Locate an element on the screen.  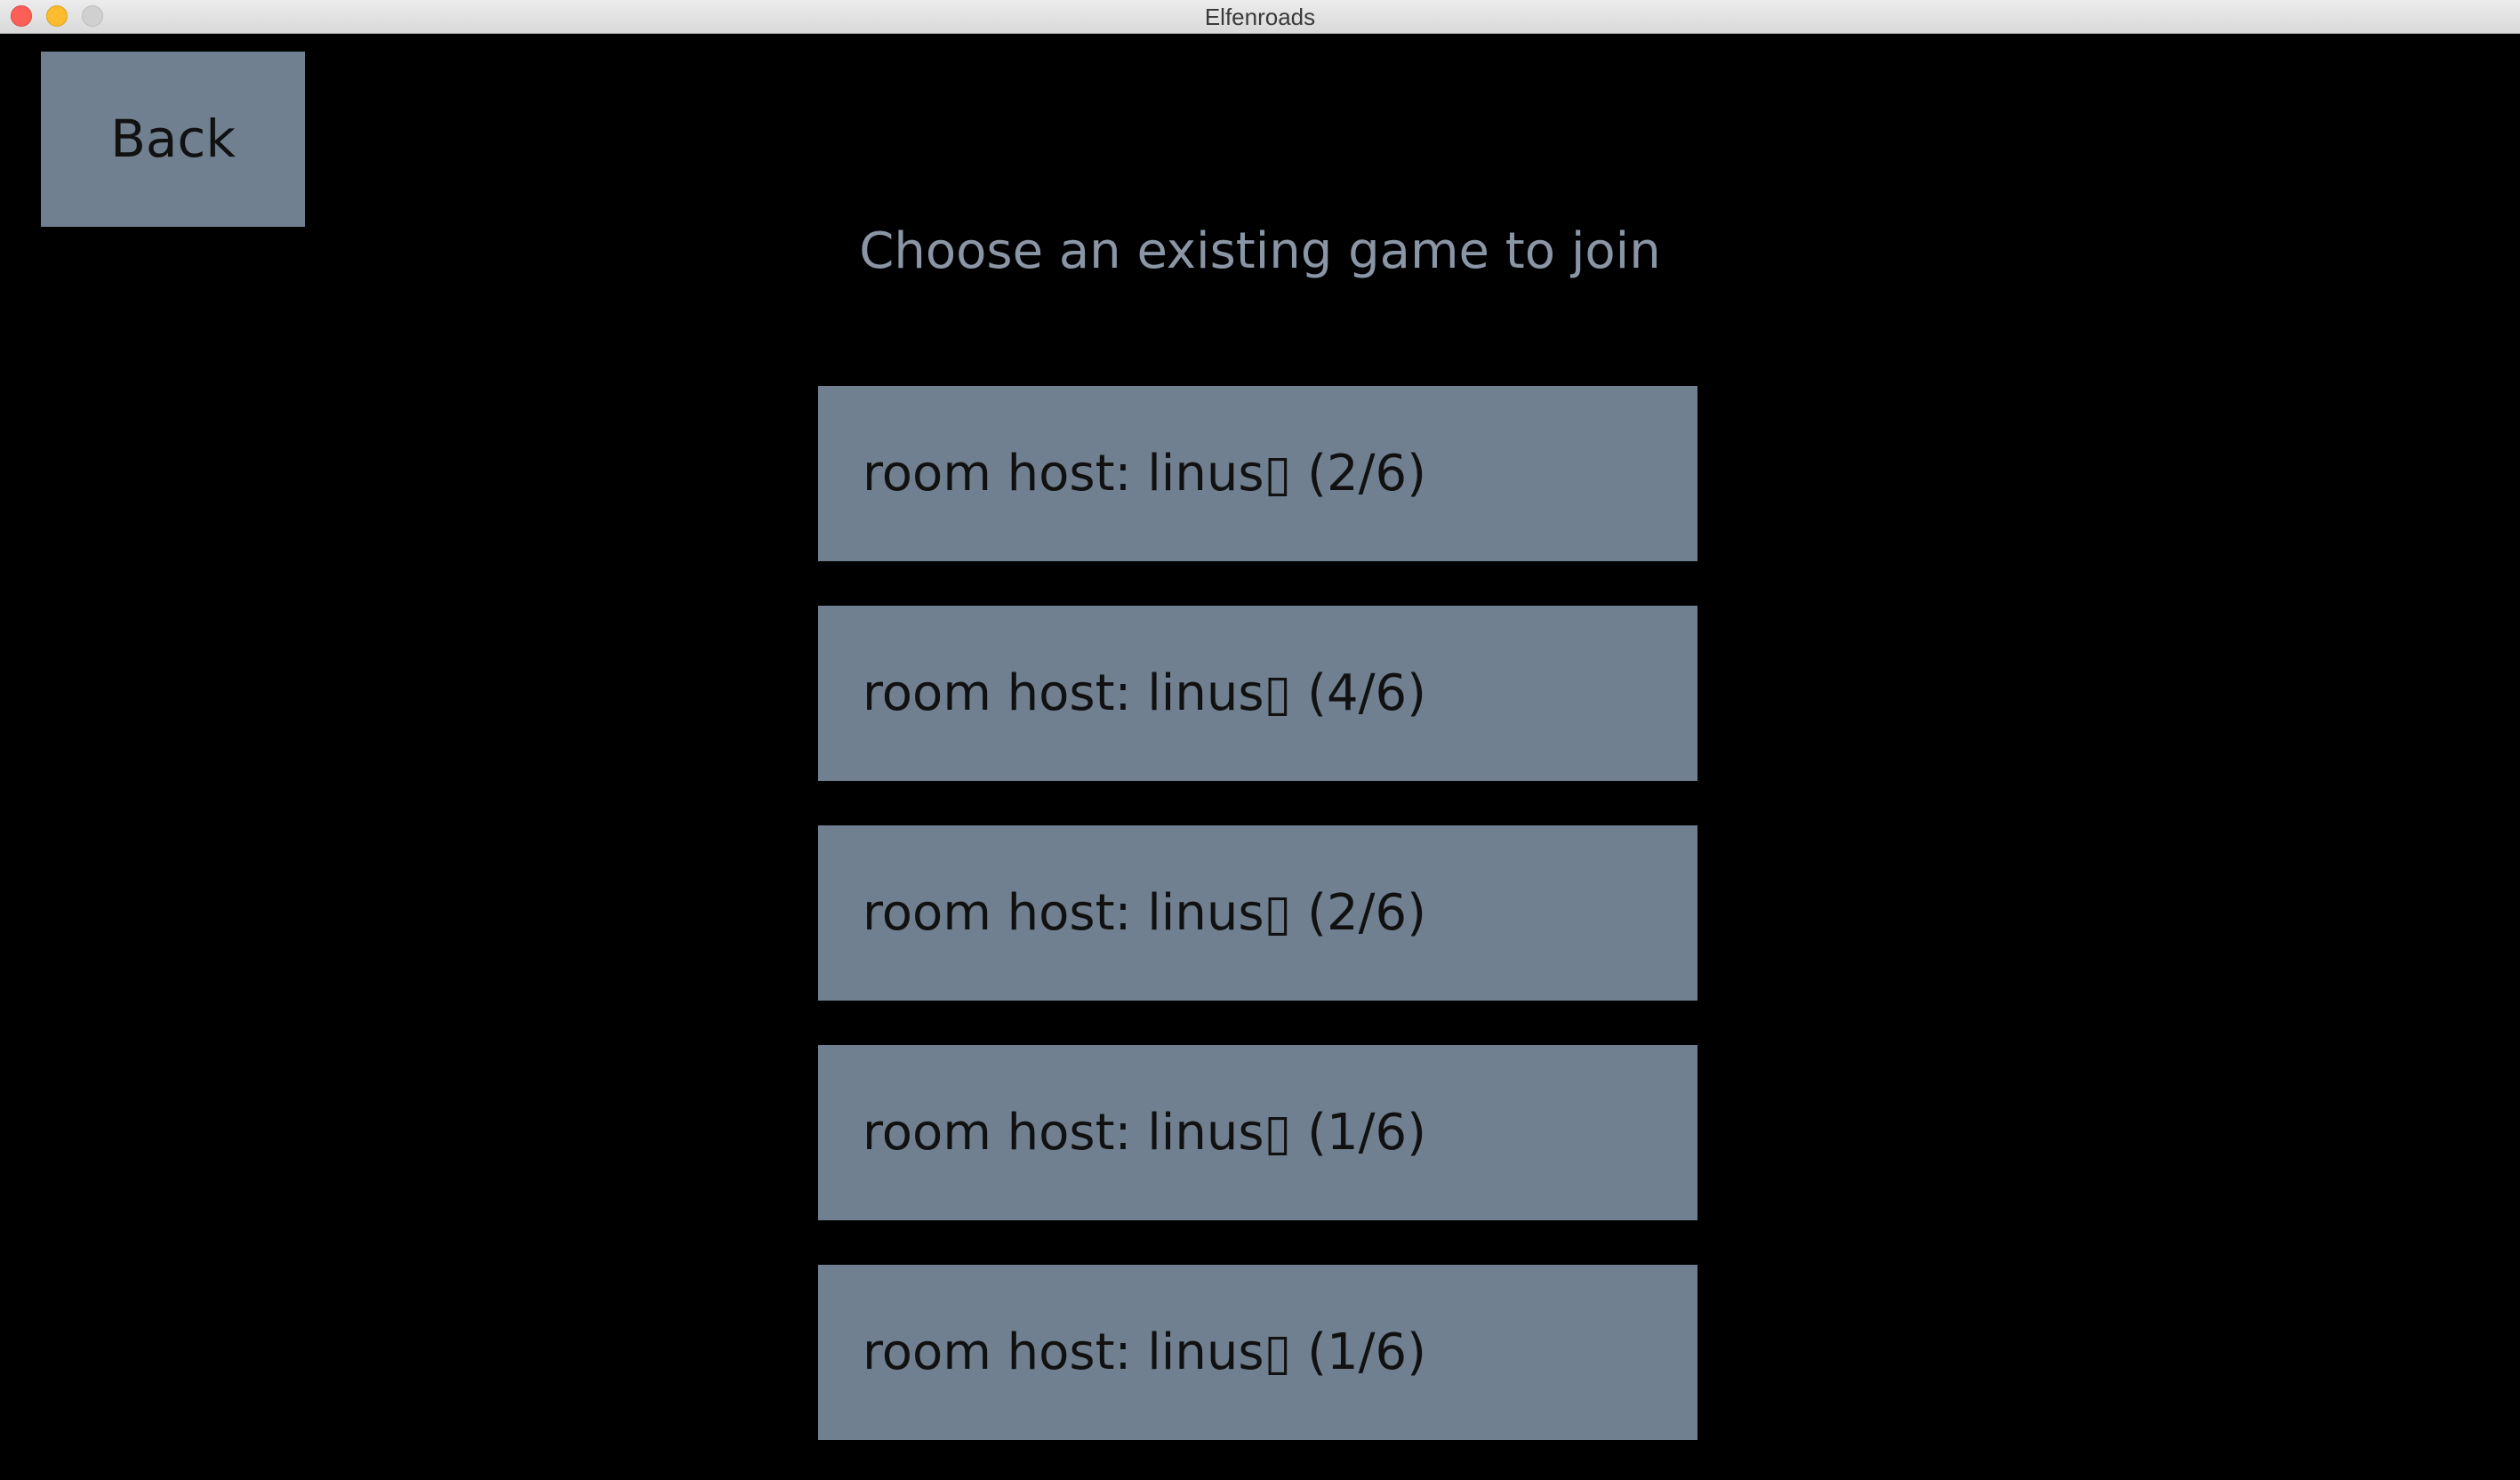
room-item: room host: linus▯ (4/6) is located at coordinates (1257, 693).